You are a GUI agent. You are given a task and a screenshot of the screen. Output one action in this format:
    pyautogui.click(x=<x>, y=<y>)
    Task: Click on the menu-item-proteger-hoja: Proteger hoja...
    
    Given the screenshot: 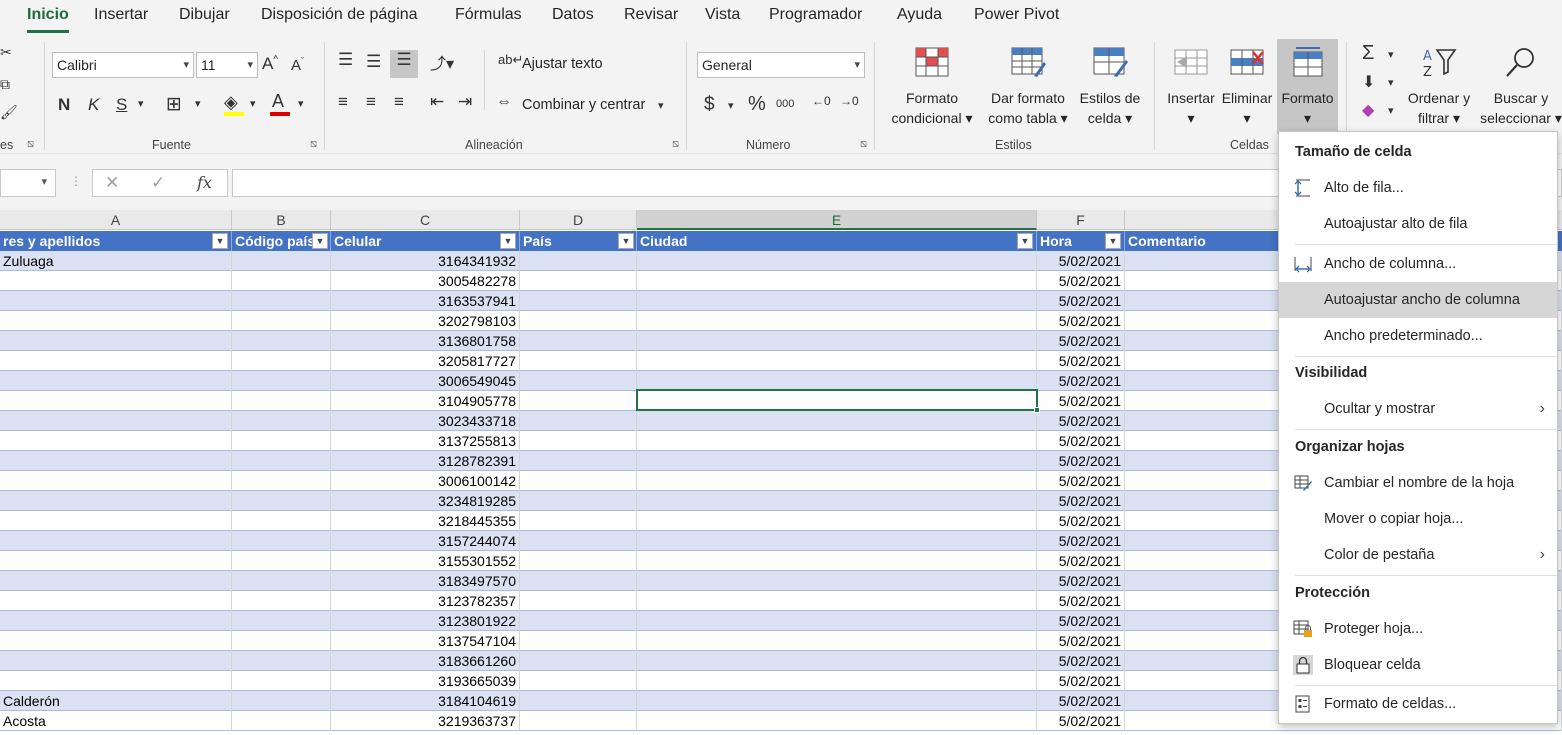 What is the action you would take?
    pyautogui.click(x=1418, y=629)
    